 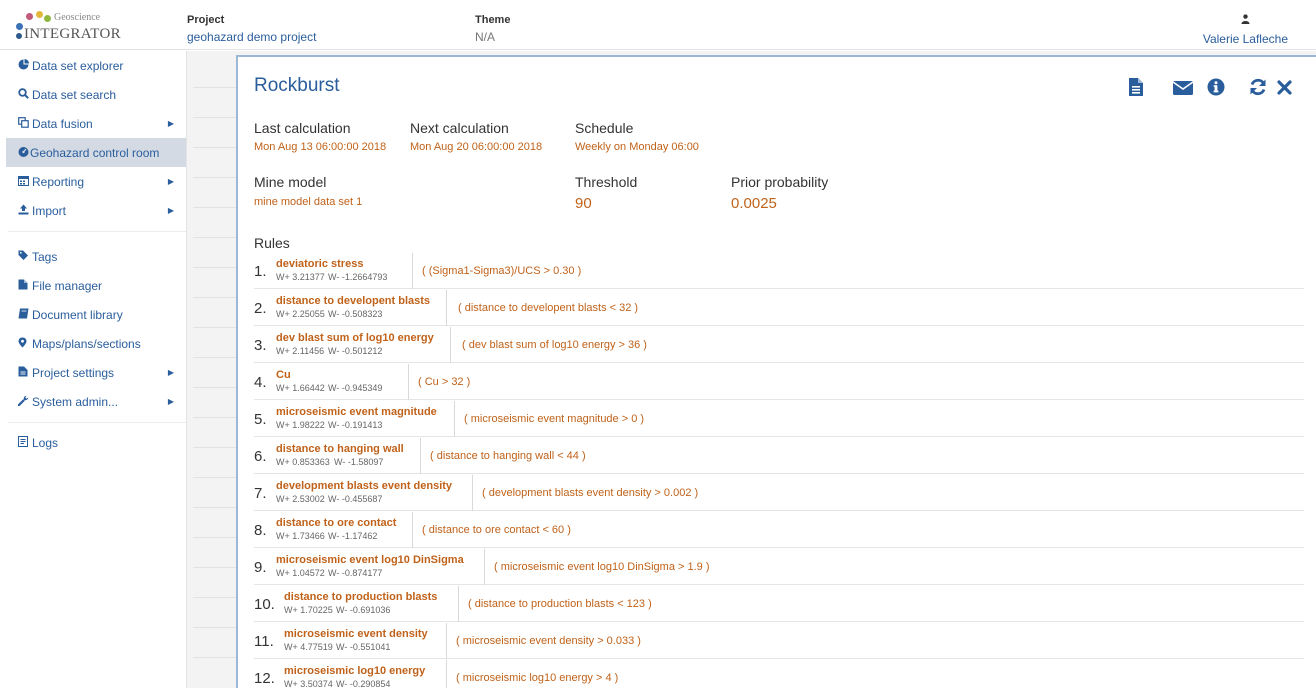 I want to click on rule-weight-plus: W+ 3.50374, so click(x=308, y=683).